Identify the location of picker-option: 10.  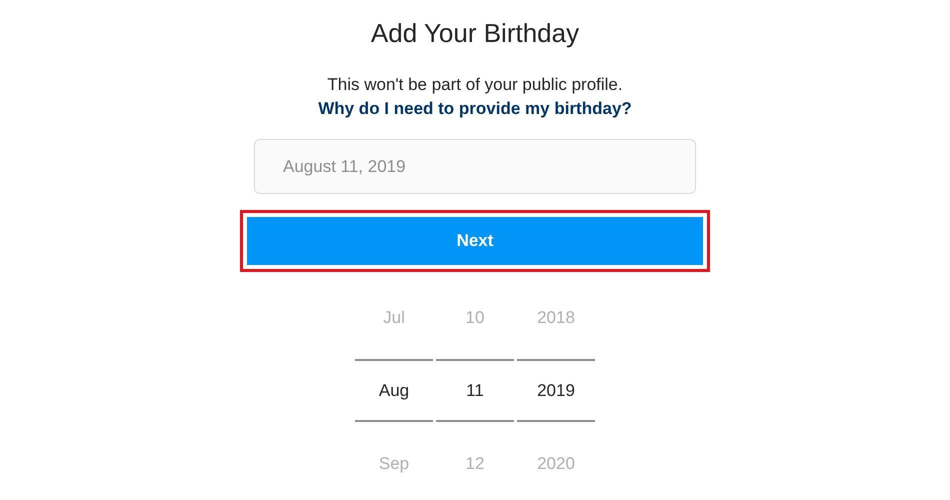
(475, 317).